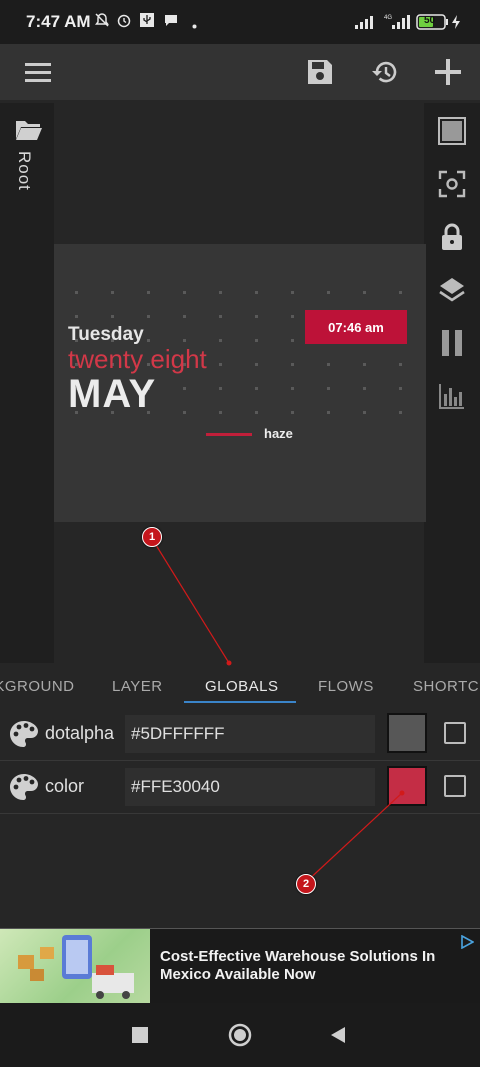  Describe the element at coordinates (137, 686) in the screenshot. I see `tab-layer: LAYER` at that location.